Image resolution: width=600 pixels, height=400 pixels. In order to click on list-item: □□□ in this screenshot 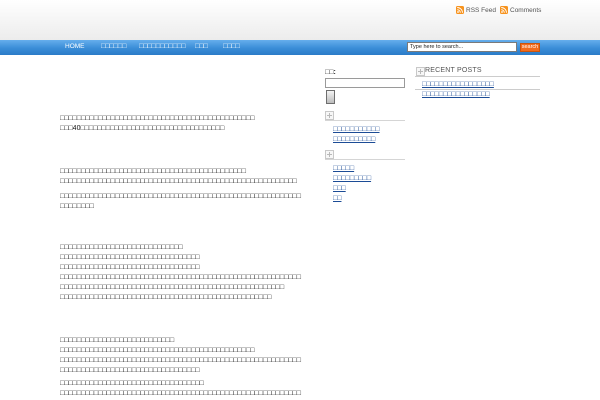, I will do `click(369, 189)`.